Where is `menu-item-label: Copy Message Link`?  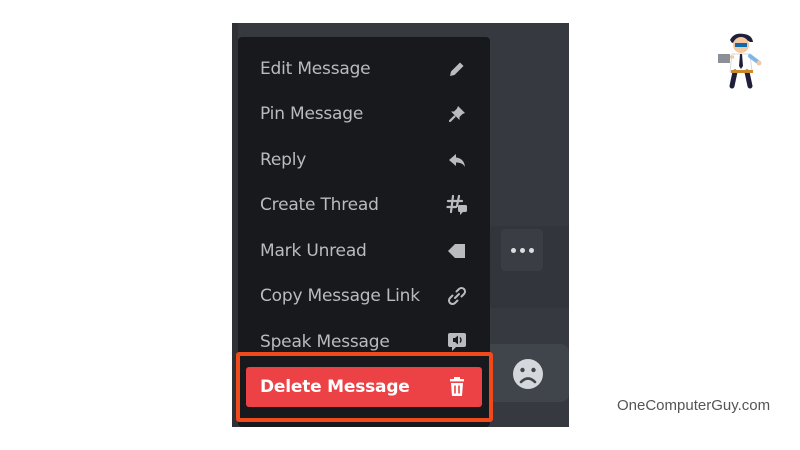
menu-item-label: Copy Message Link is located at coordinates (340, 296).